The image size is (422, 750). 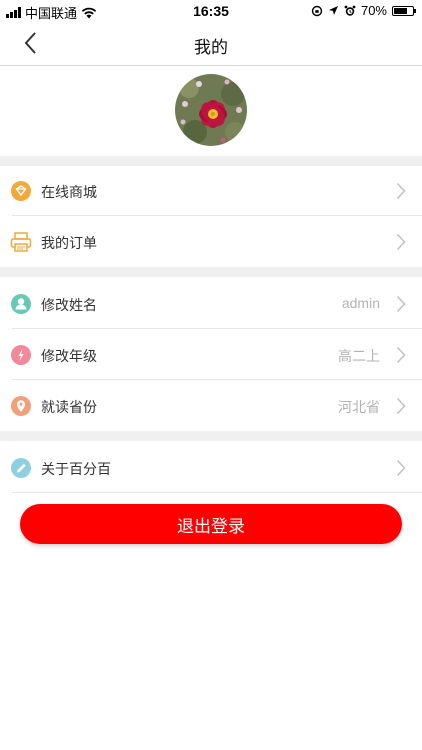 I want to click on menu-value: 河北省, so click(x=359, y=407).